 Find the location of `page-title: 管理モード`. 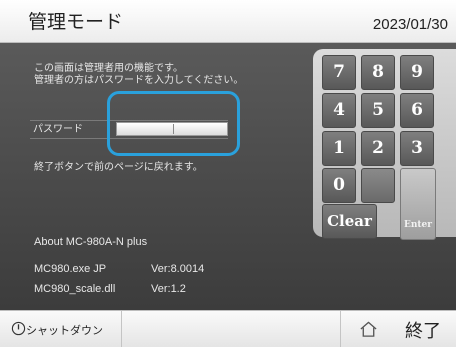

page-title: 管理モード is located at coordinates (76, 22).